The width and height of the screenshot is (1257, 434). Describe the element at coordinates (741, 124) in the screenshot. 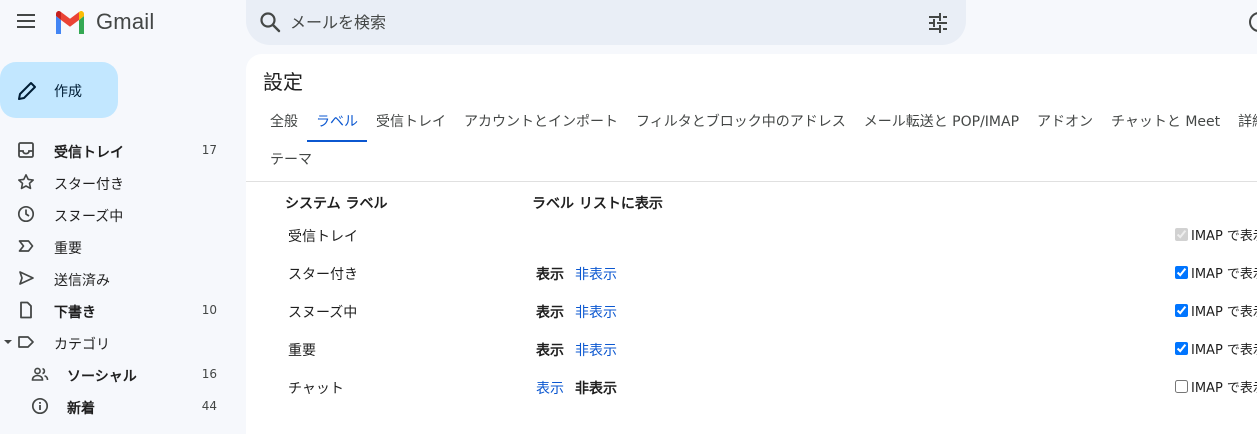

I see `tab-filters-blocked: フィルタとブロック中のアドレス` at that location.